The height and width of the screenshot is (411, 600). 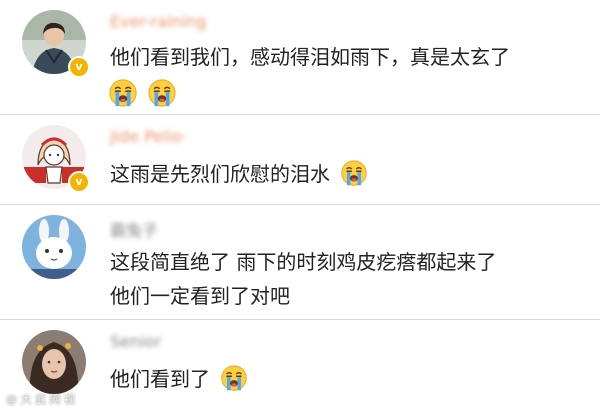 I want to click on username: 霸兔子, so click(x=134, y=229).